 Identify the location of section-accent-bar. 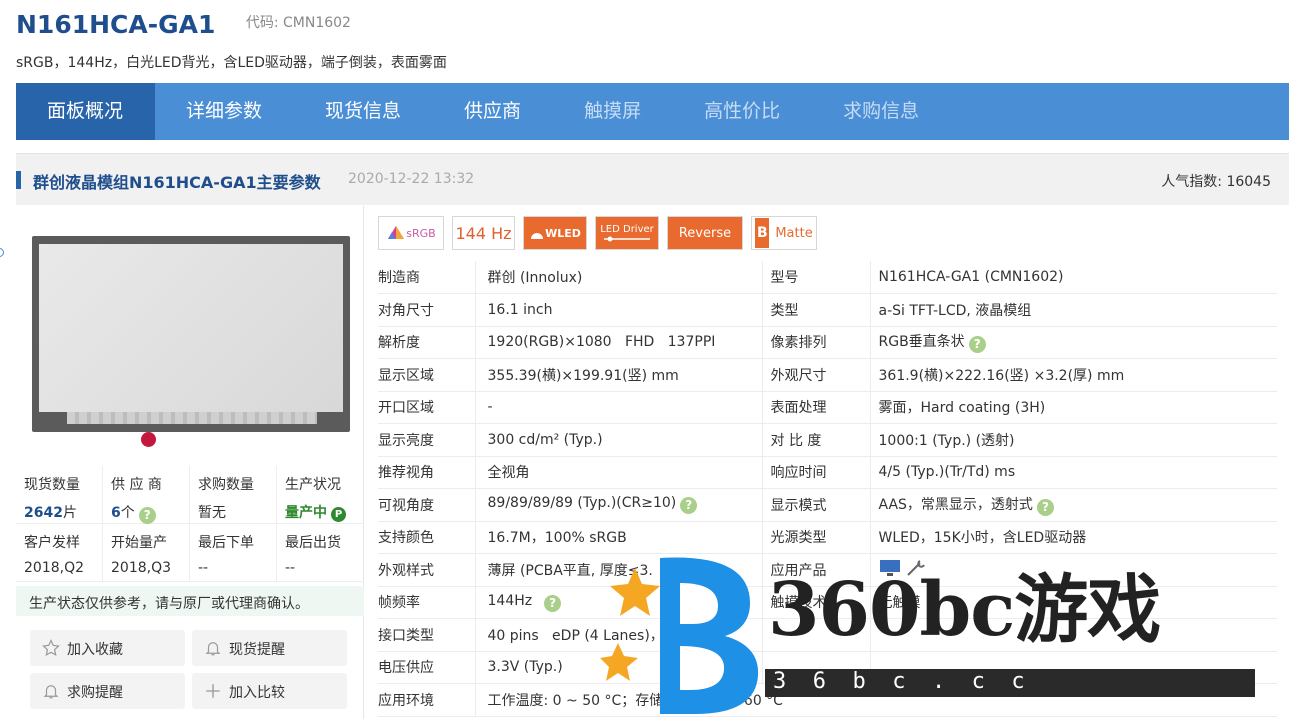
(18, 180).